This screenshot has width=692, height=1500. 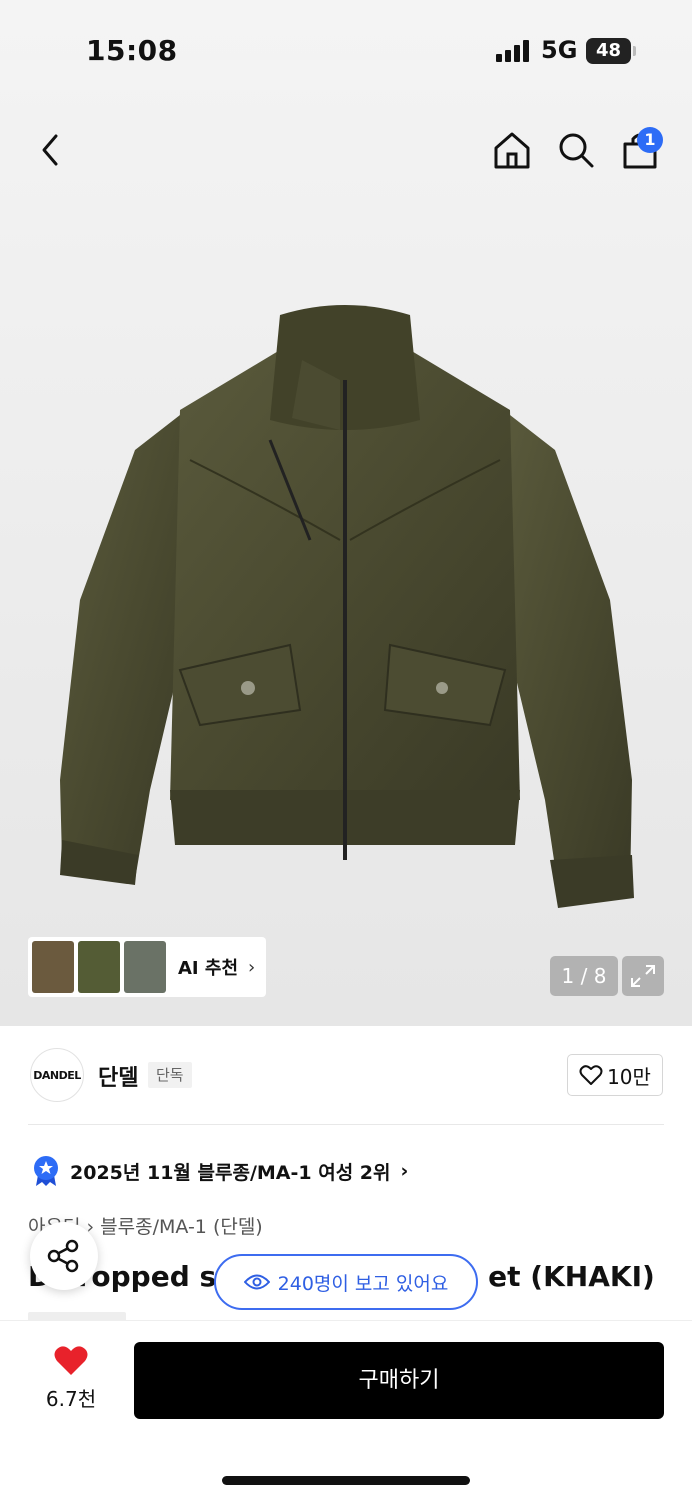 I want to click on home-icon, so click(x=512, y=150).